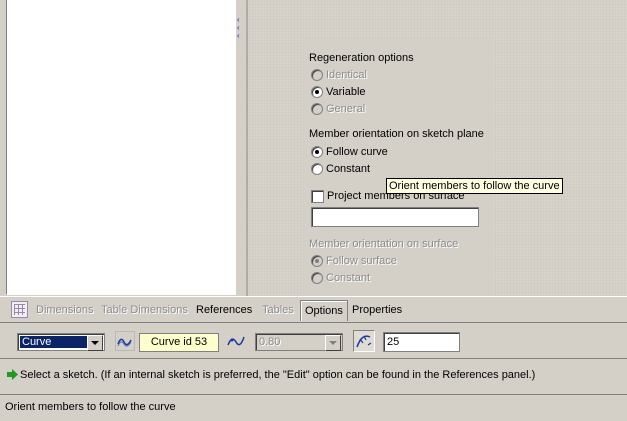 Image resolution: width=627 pixels, height=421 pixels. I want to click on tree-collapse-strip: ‹ ‹ ‹, so click(241, 148).